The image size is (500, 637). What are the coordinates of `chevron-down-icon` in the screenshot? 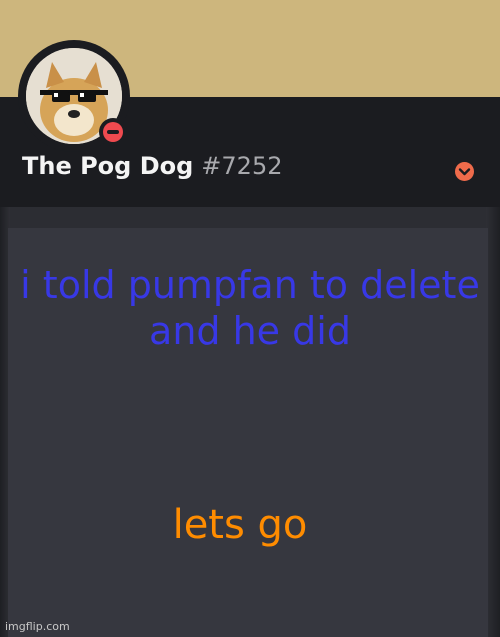 It's located at (464, 172).